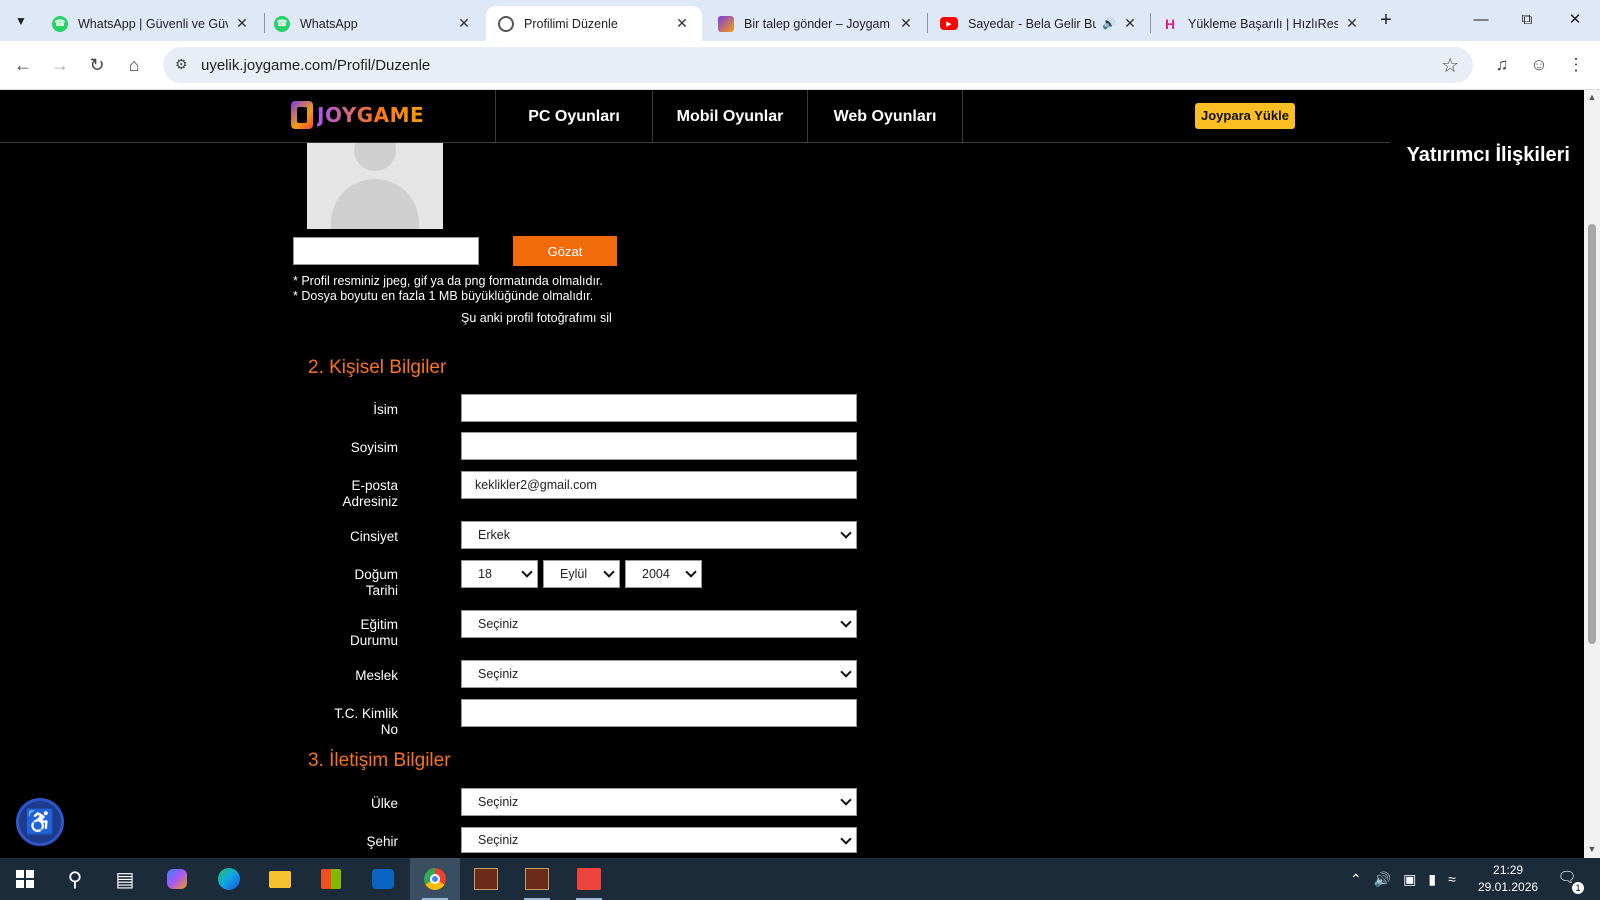 The height and width of the screenshot is (900, 1600). Describe the element at coordinates (1450, 65) in the screenshot. I see `bookmark-star-icon: ☆` at that location.